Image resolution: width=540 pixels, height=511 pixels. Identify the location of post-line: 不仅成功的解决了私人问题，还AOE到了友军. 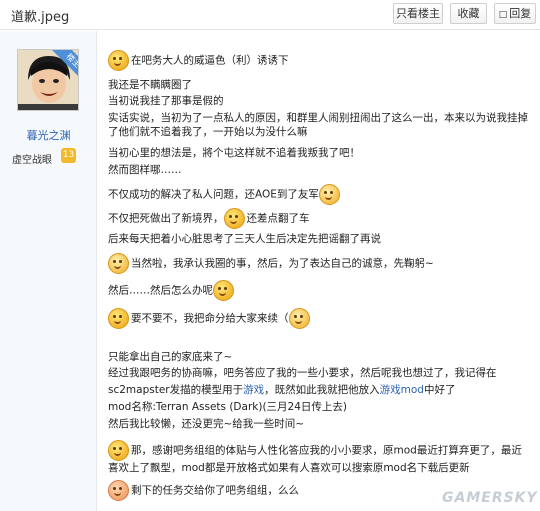
(225, 194).